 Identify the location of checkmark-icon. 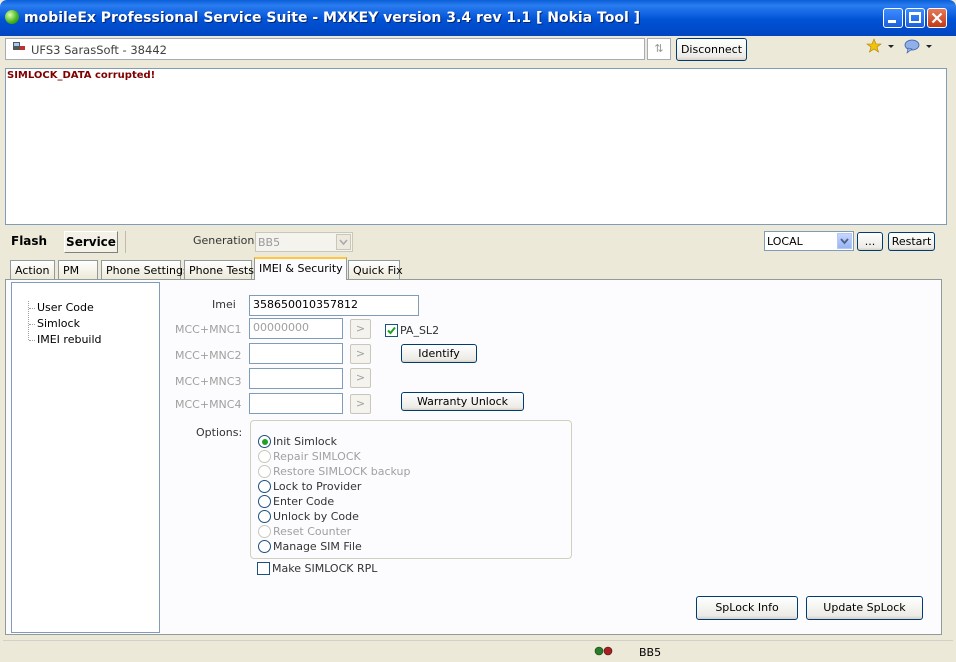
(391, 330).